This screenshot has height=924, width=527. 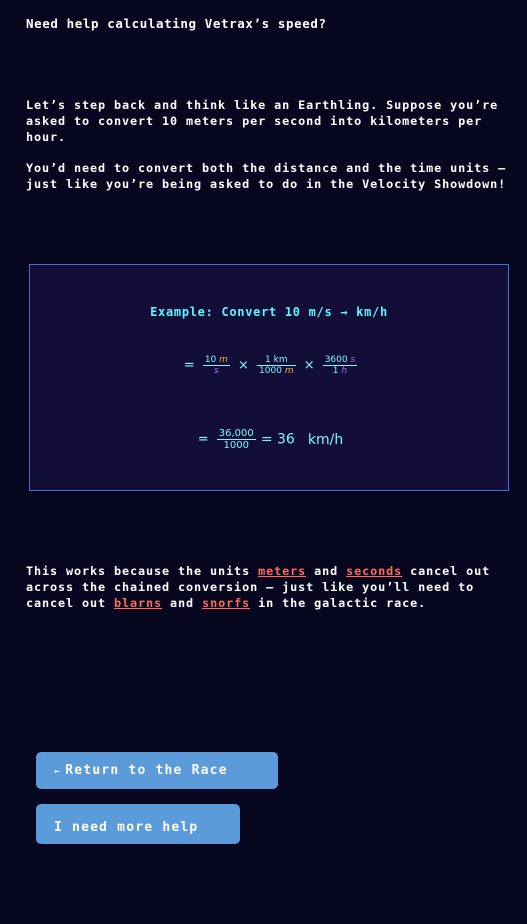 What do you see at coordinates (226, 603) in the screenshot?
I see `highlight-term-snorfs: snorfs` at bounding box center [226, 603].